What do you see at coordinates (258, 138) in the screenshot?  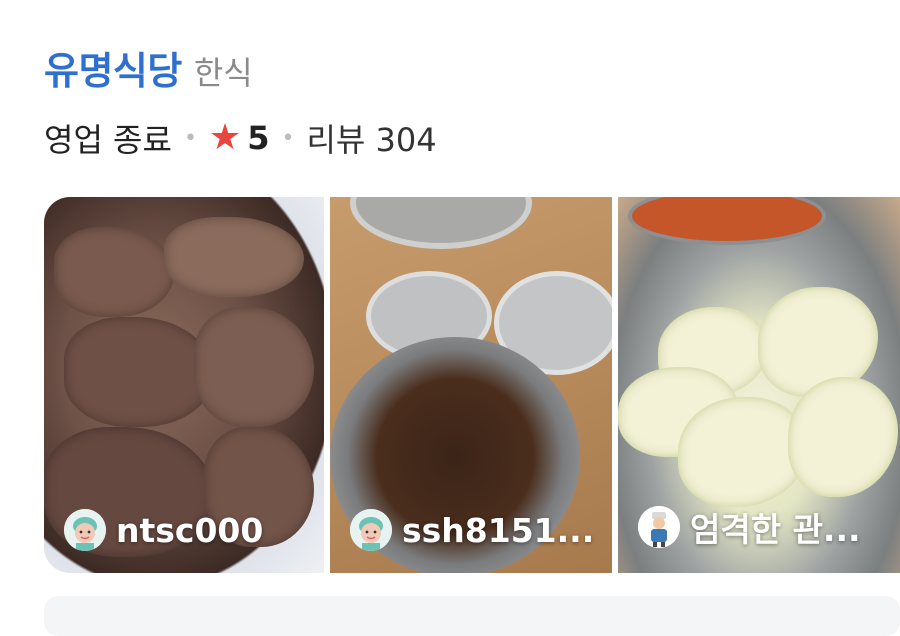 I see `rating-value: 5` at bounding box center [258, 138].